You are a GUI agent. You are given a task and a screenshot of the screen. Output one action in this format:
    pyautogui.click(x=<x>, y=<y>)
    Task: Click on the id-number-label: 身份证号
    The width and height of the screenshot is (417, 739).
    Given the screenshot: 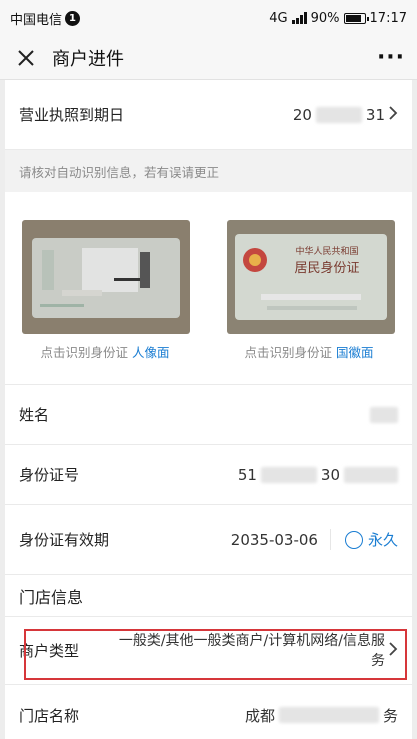 What is the action you would take?
    pyautogui.click(x=49, y=475)
    